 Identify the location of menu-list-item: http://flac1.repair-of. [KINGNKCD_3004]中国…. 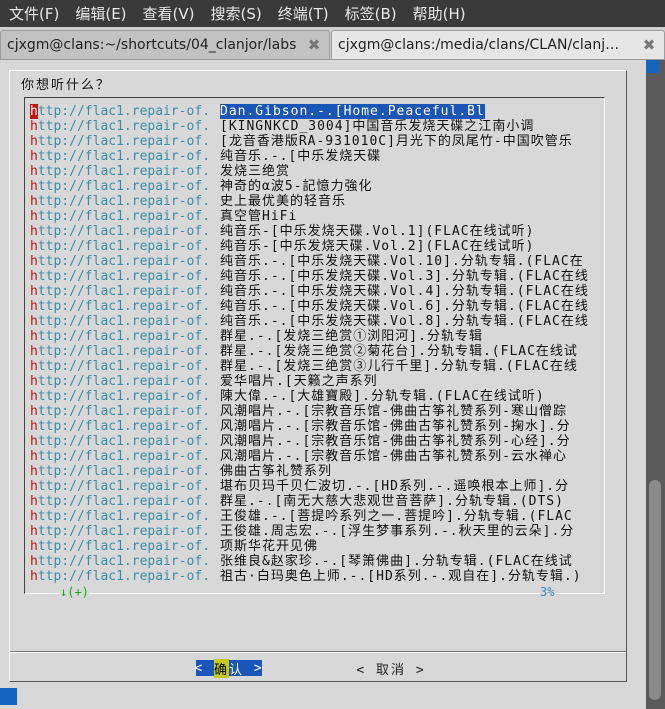
(282, 126).